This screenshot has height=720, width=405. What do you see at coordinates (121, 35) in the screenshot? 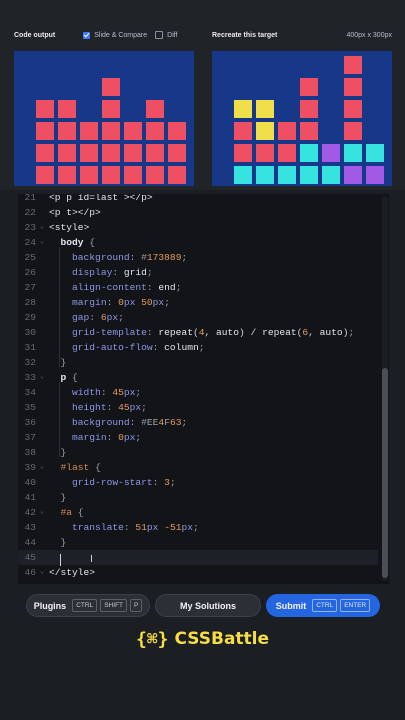
I see `slide-compare-label: Slide & Compare` at bounding box center [121, 35].